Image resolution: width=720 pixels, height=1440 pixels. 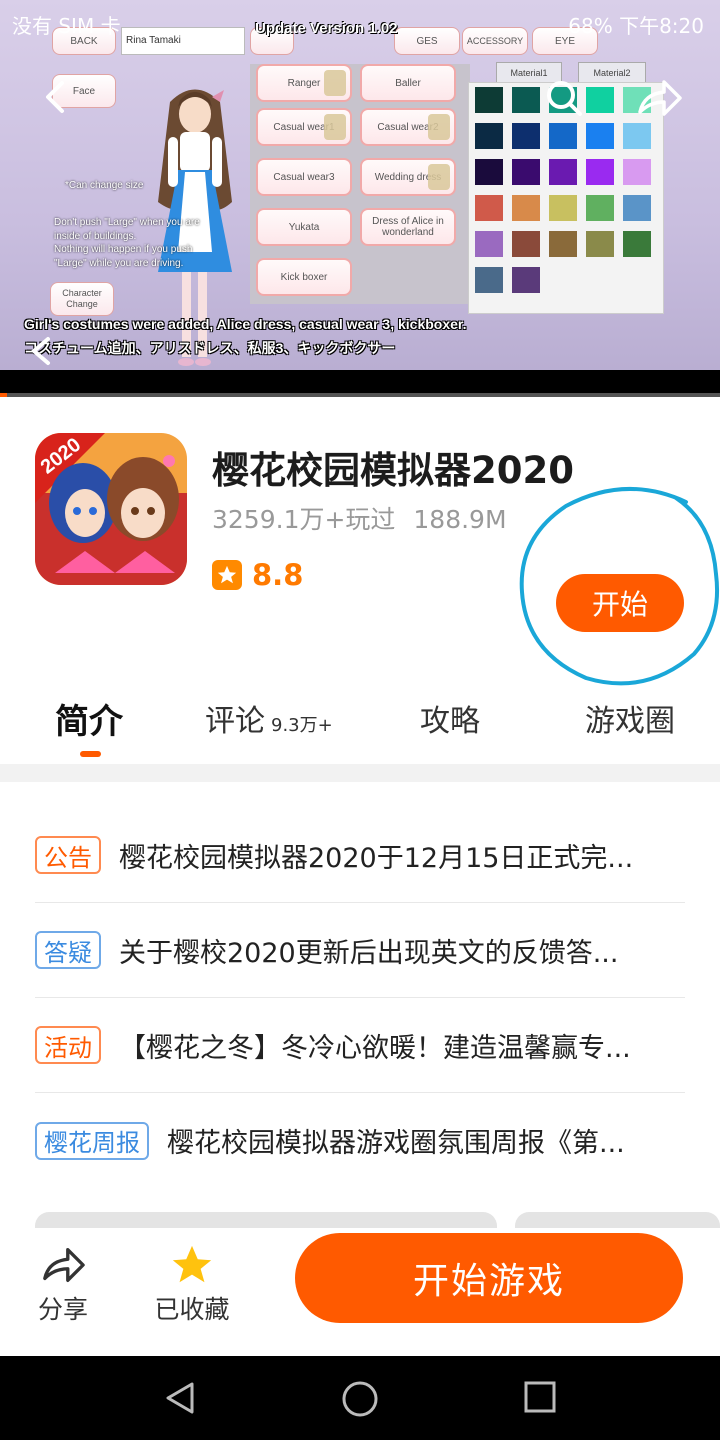 What do you see at coordinates (119, 263) in the screenshot?
I see `note-warning-4: "Large" while you are driving.` at bounding box center [119, 263].